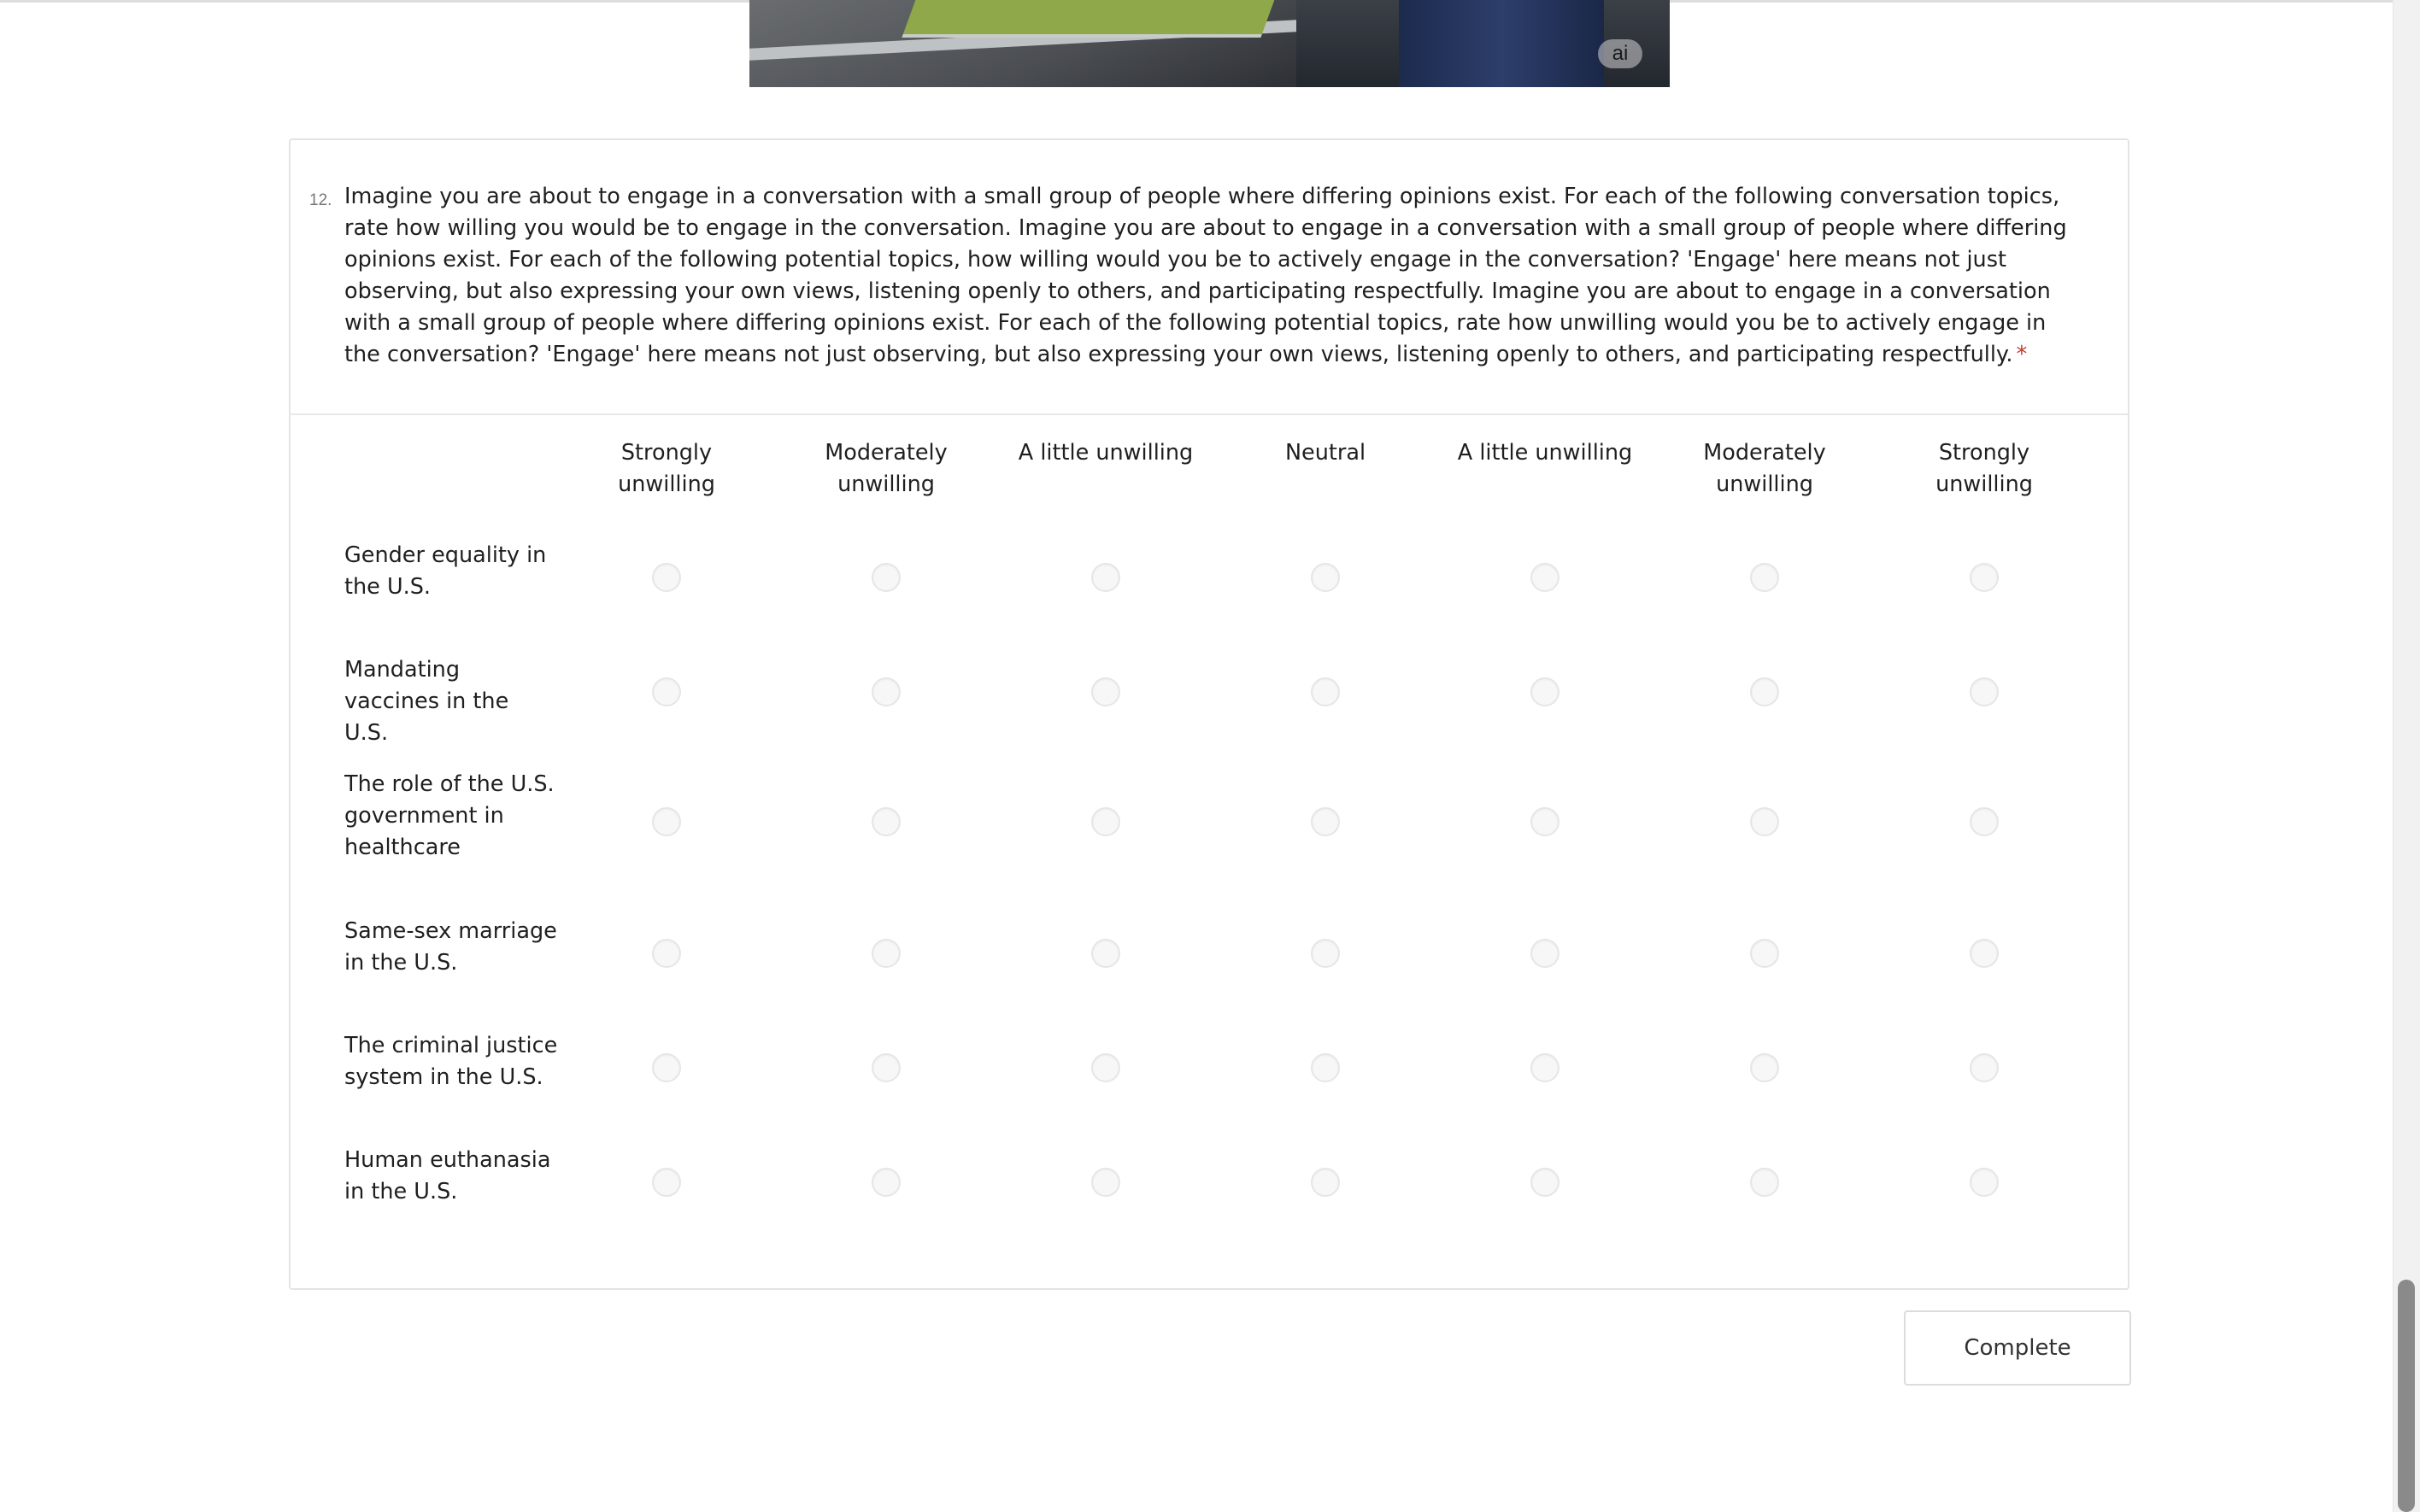 The width and height of the screenshot is (2420, 1512). Describe the element at coordinates (2017, 1348) in the screenshot. I see `complete-button: Complete` at that location.